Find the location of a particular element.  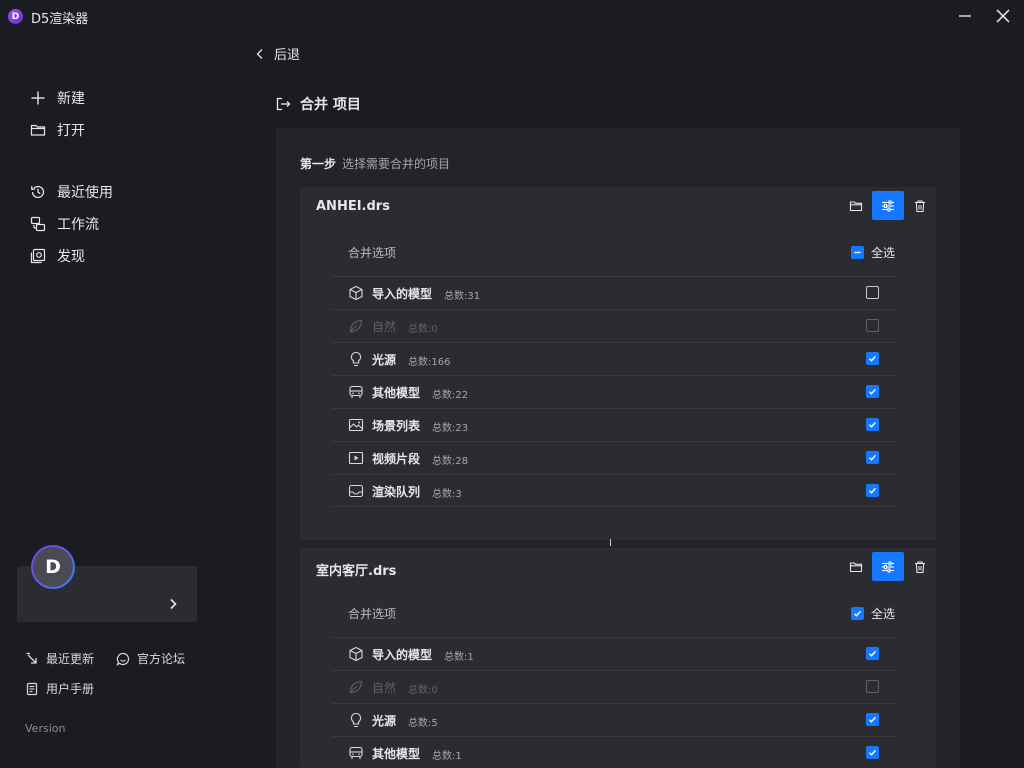

app-title: D5渲染器 is located at coordinates (60, 19).